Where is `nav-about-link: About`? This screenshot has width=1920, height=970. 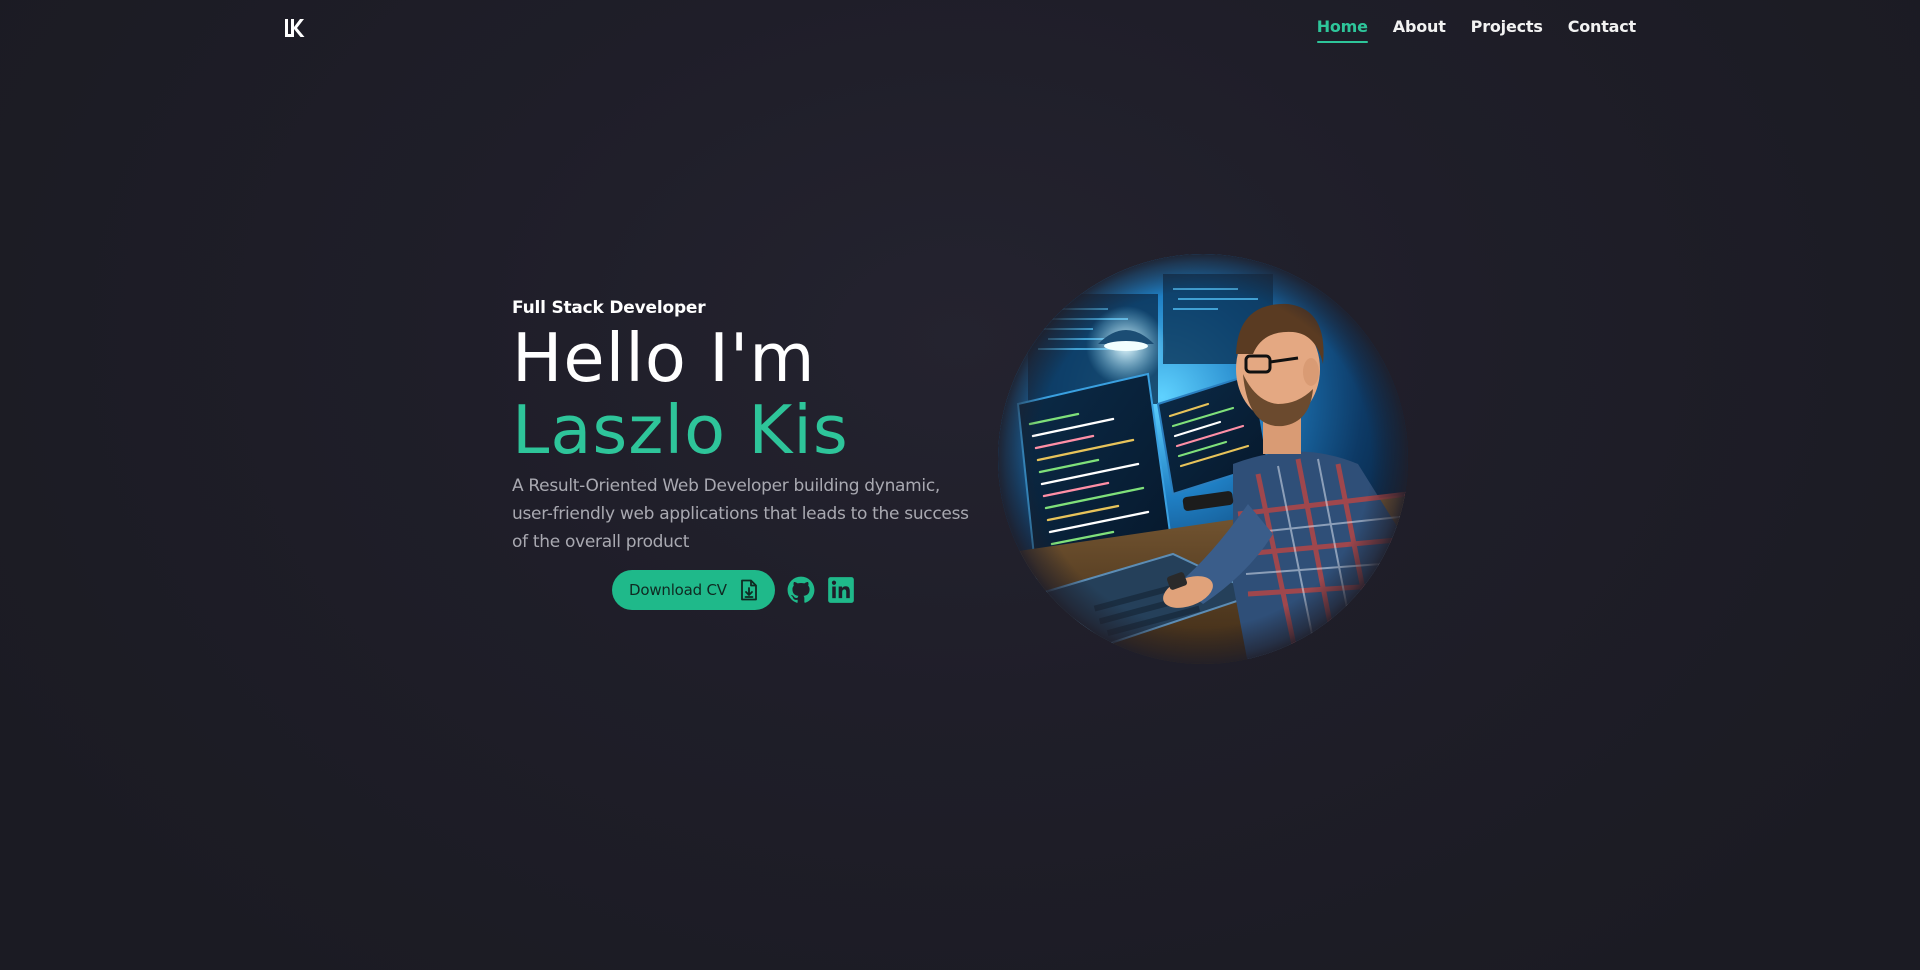 nav-about-link: About is located at coordinates (1419, 27).